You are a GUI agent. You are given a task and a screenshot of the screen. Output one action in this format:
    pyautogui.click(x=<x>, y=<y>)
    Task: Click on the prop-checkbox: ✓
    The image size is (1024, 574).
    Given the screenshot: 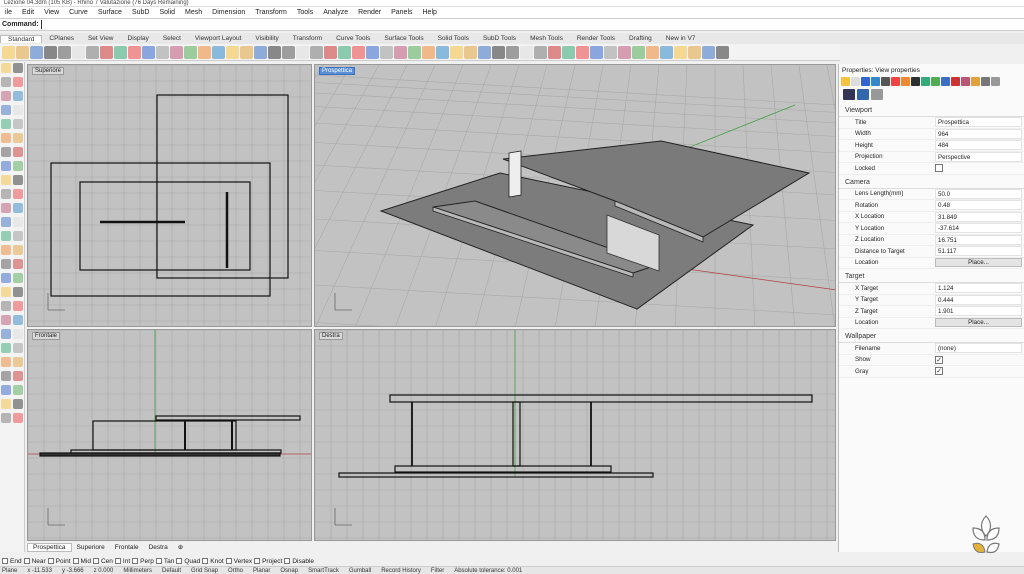 What is the action you would take?
    pyautogui.click(x=939, y=359)
    